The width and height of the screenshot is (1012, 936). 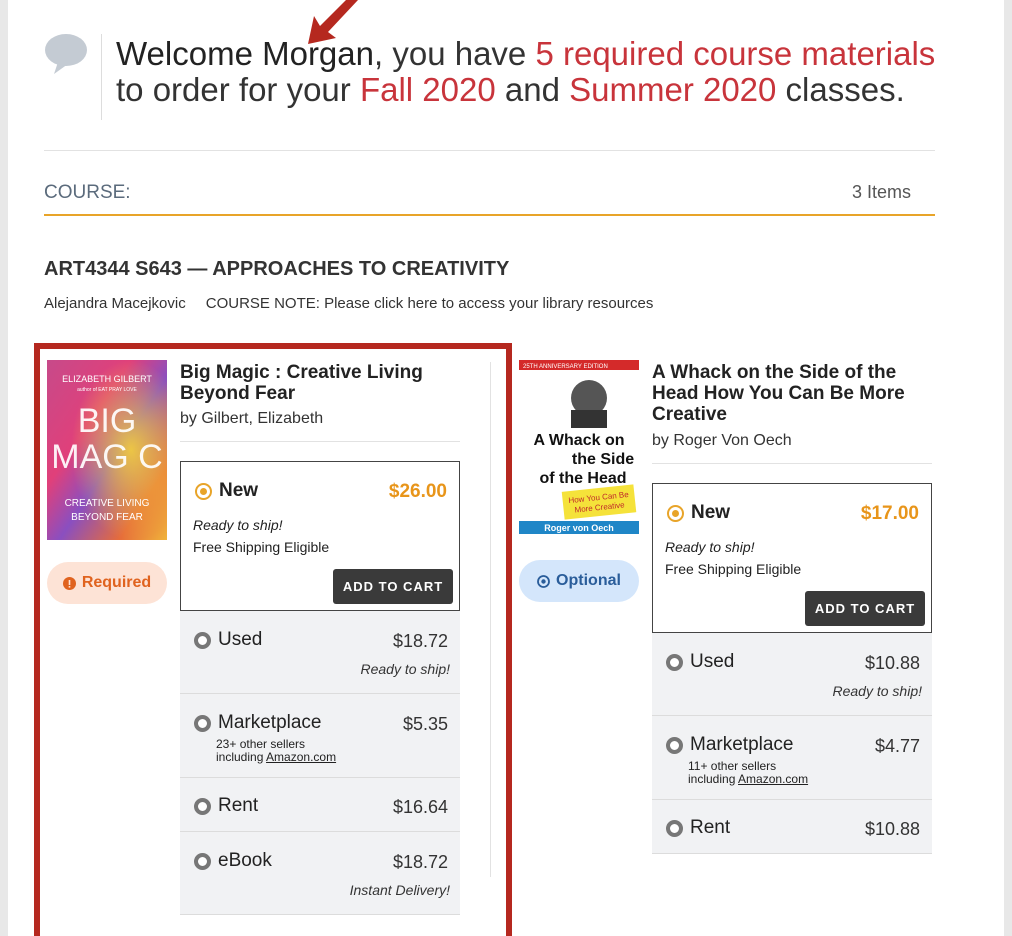 What do you see at coordinates (543, 581) in the screenshot?
I see `info-circle-icon` at bounding box center [543, 581].